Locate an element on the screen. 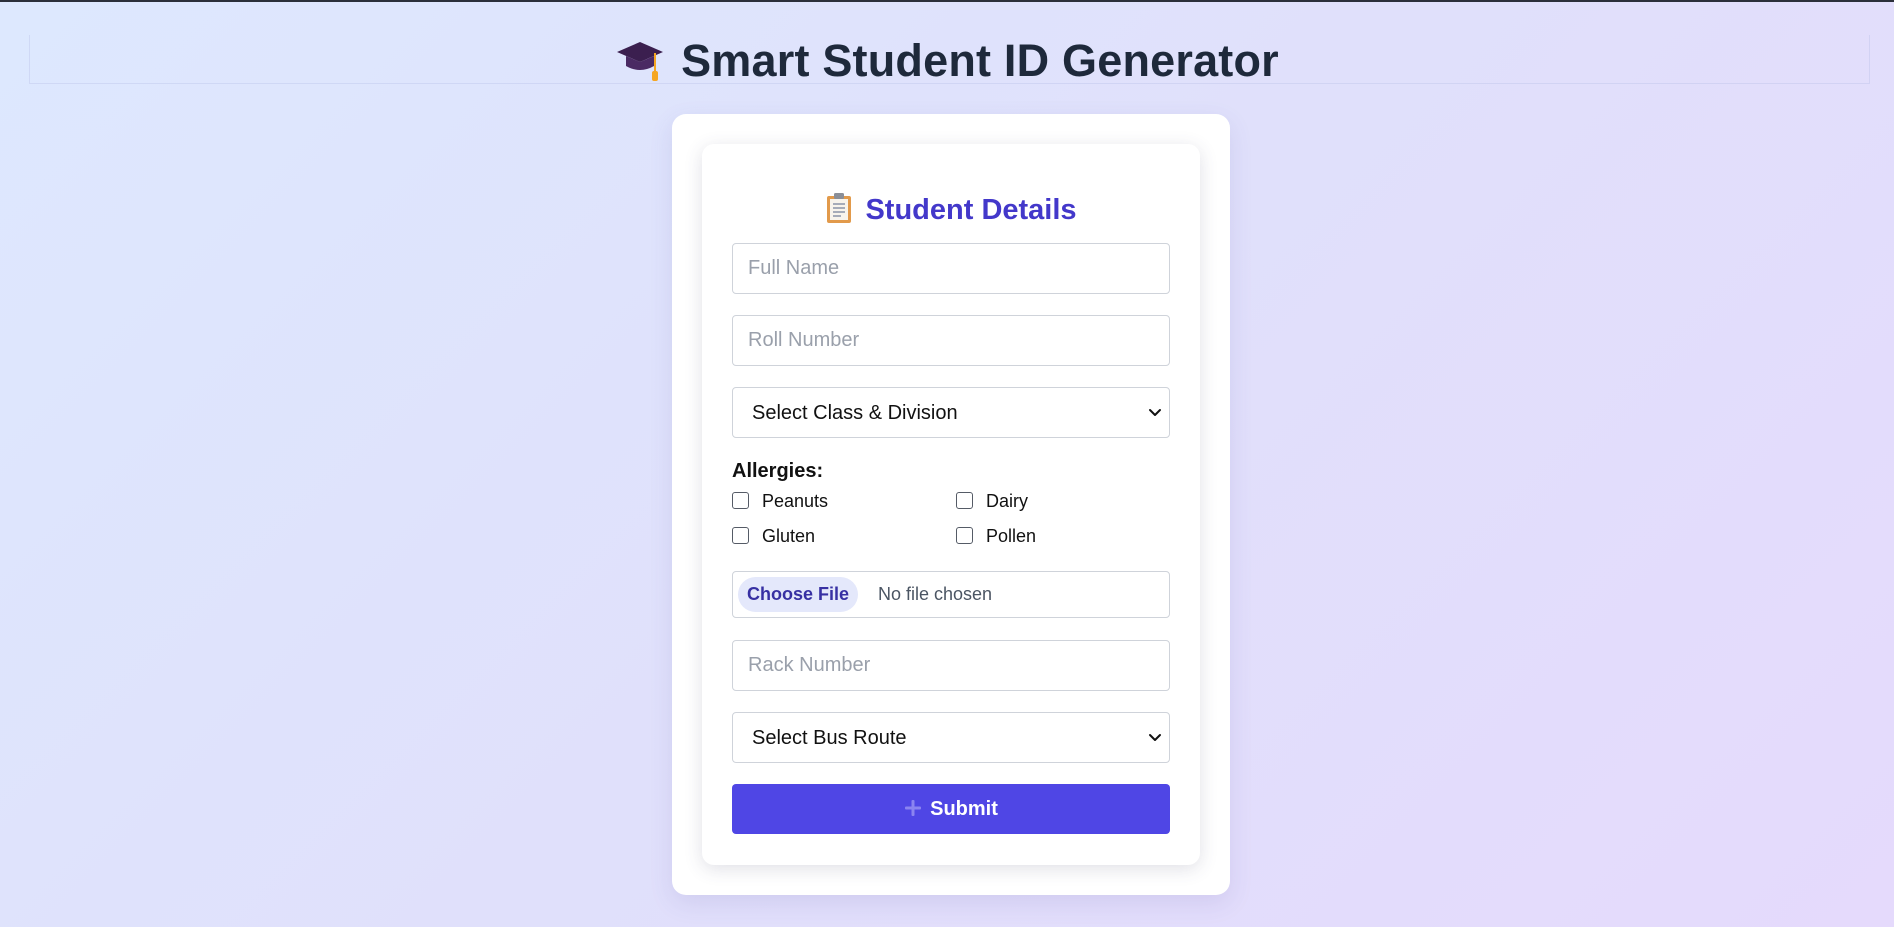  allergy-label: Dairy is located at coordinates (1007, 501).